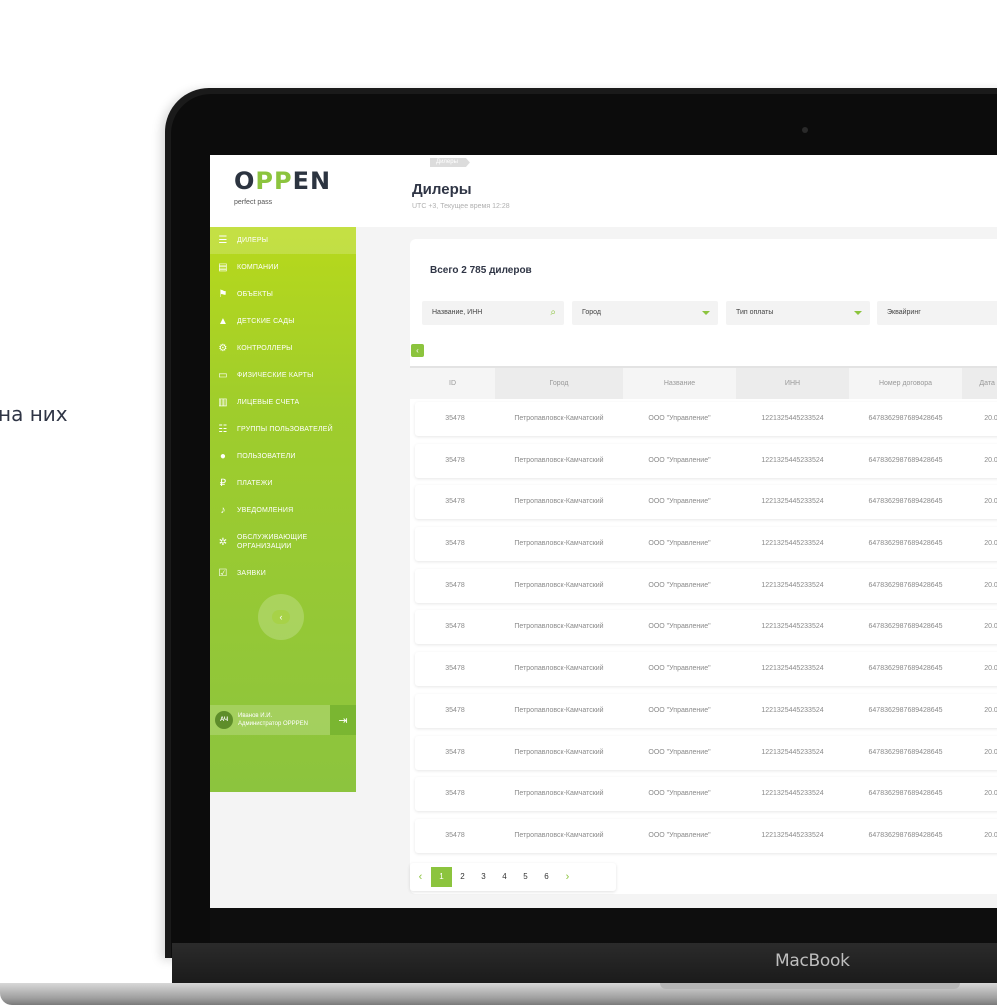 The width and height of the screenshot is (997, 1007). What do you see at coordinates (567, 877) in the screenshot?
I see `next-page-button: ›` at bounding box center [567, 877].